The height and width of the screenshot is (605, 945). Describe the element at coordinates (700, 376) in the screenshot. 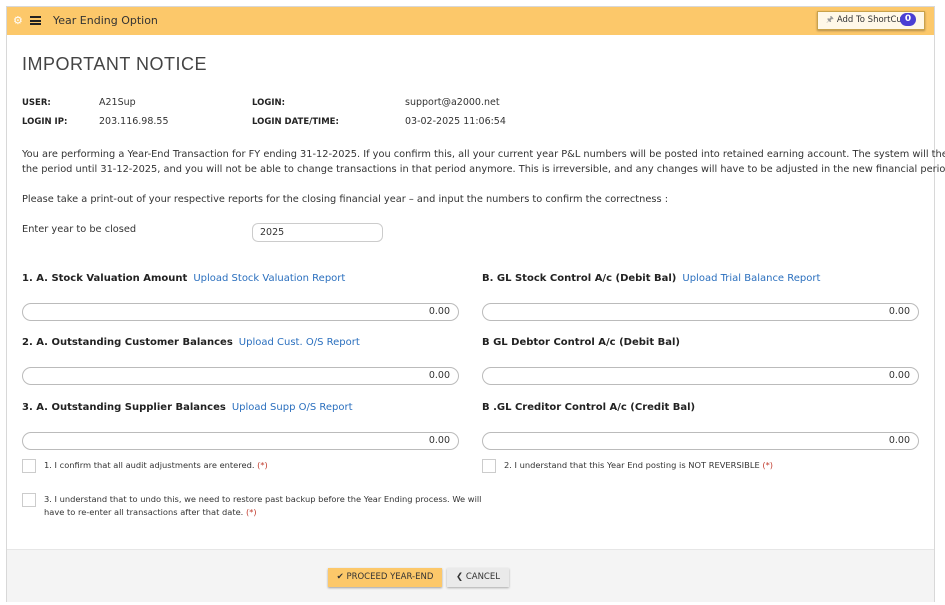

I see `gl-debtor-control-input: 0.00` at that location.